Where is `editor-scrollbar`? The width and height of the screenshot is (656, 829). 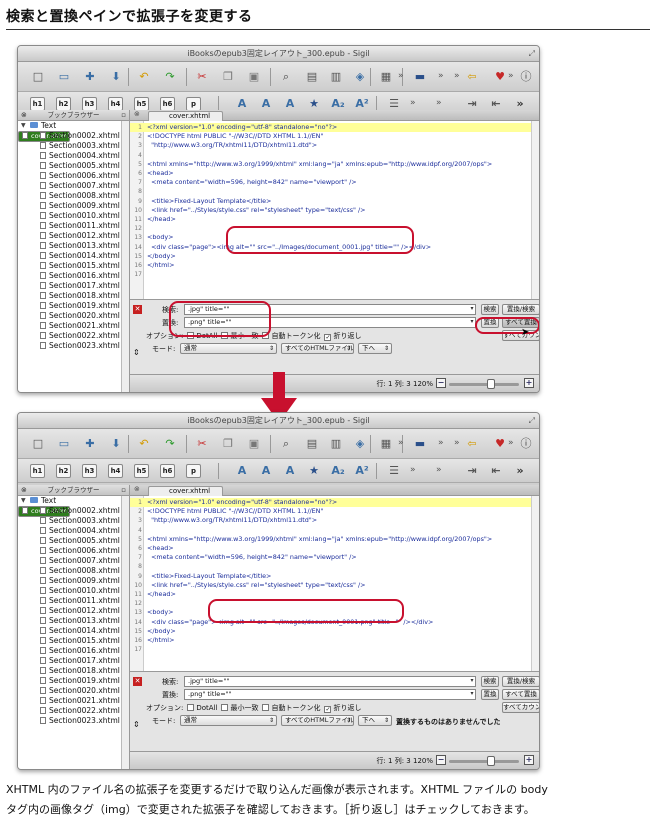 editor-scrollbar is located at coordinates (535, 210).